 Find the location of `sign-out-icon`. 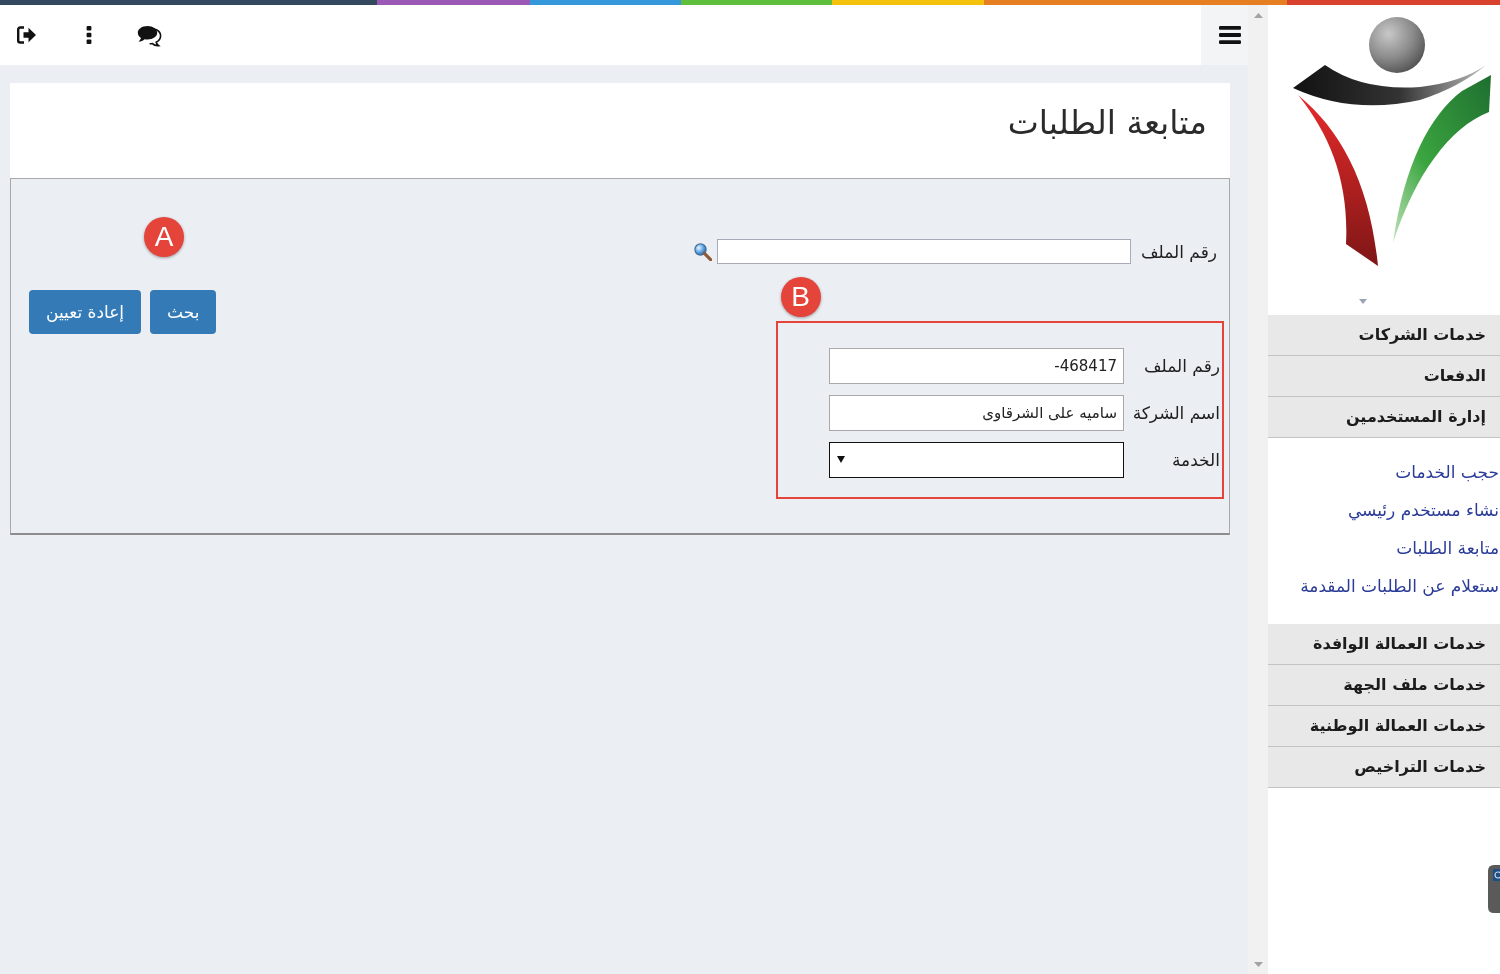

sign-out-icon is located at coordinates (27, 35).